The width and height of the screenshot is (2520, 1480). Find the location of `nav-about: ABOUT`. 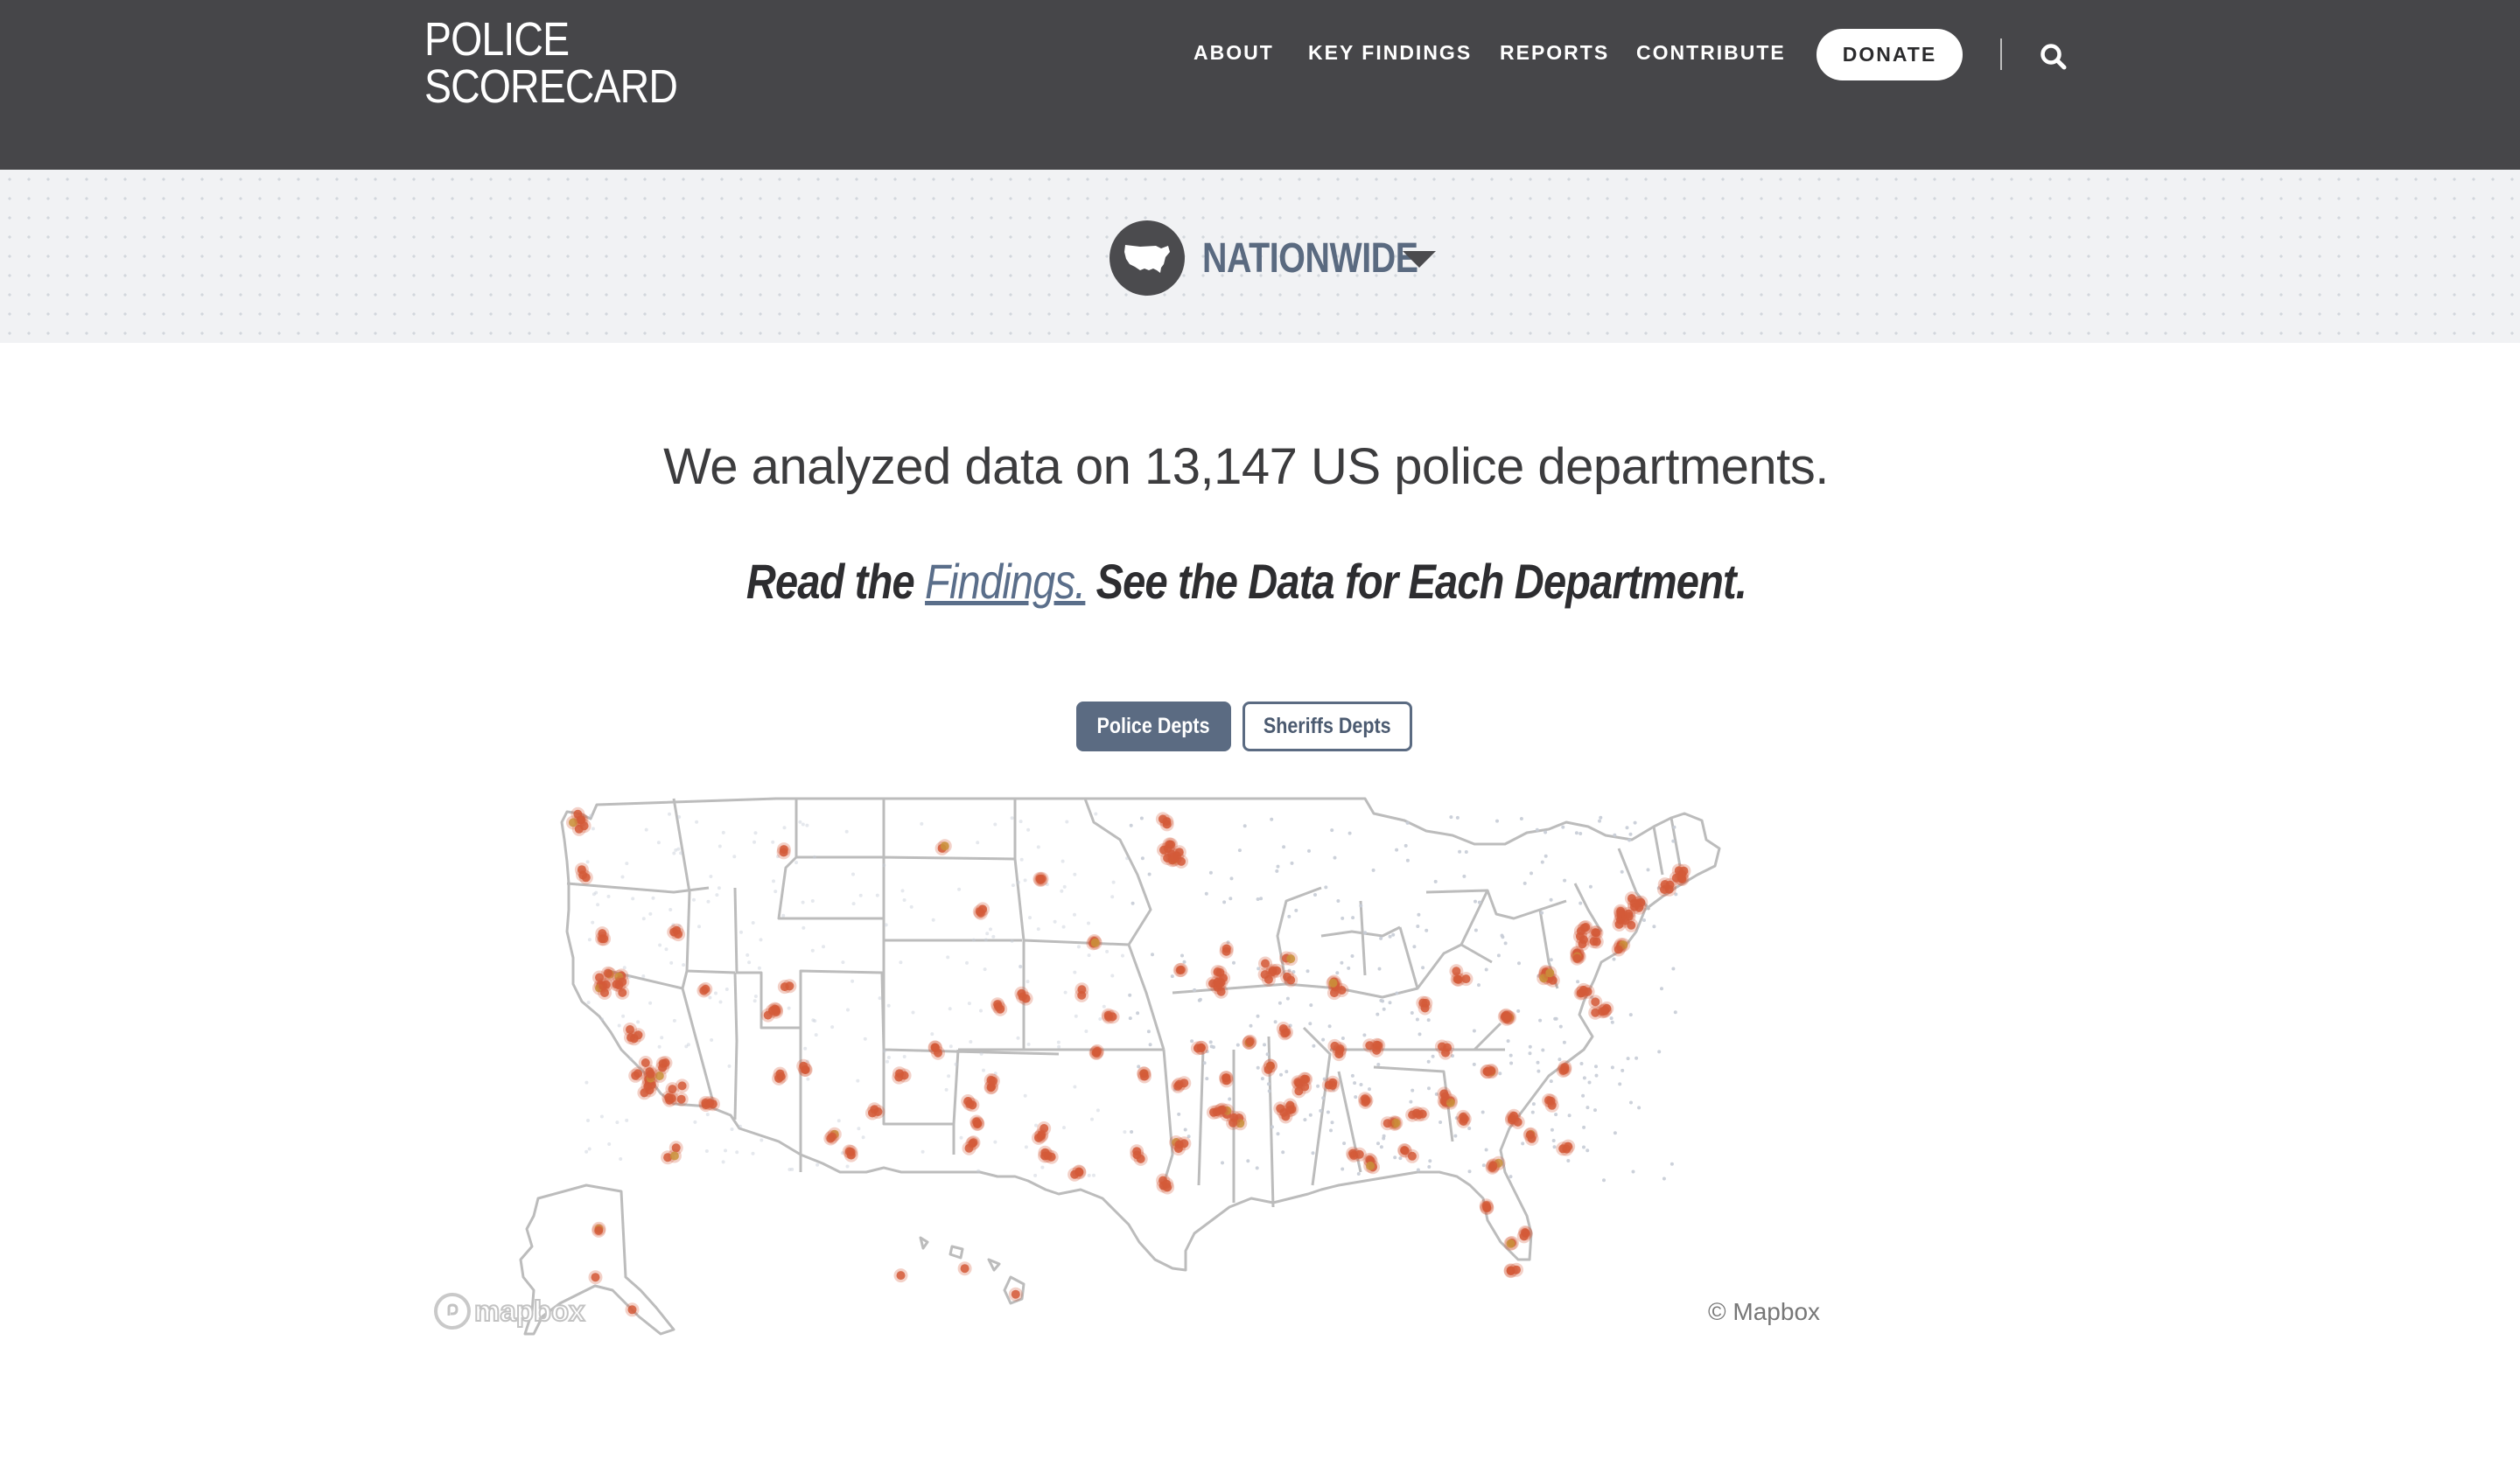

nav-about: ABOUT is located at coordinates (1234, 53).